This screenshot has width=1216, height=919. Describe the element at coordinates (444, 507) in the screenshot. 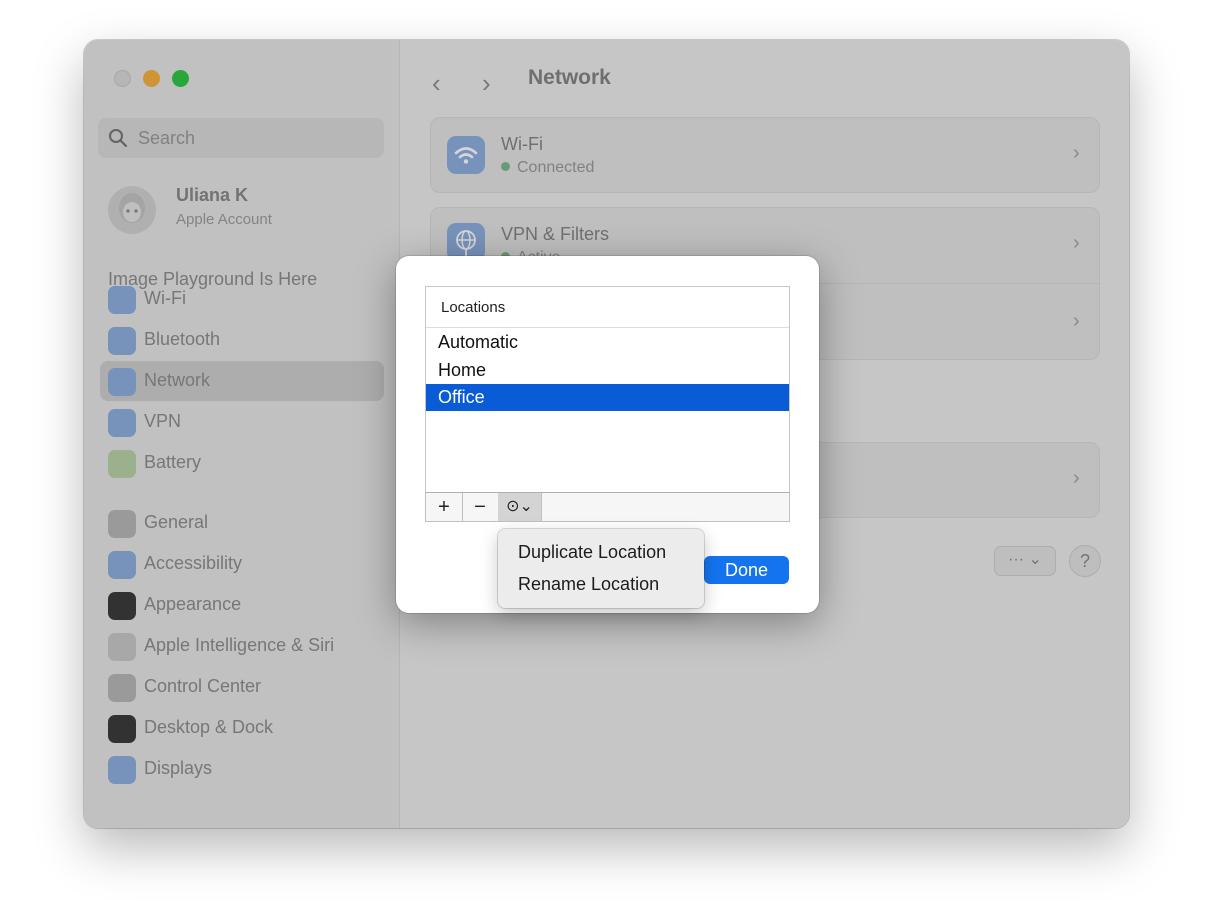

I see `add-location-button: +` at that location.